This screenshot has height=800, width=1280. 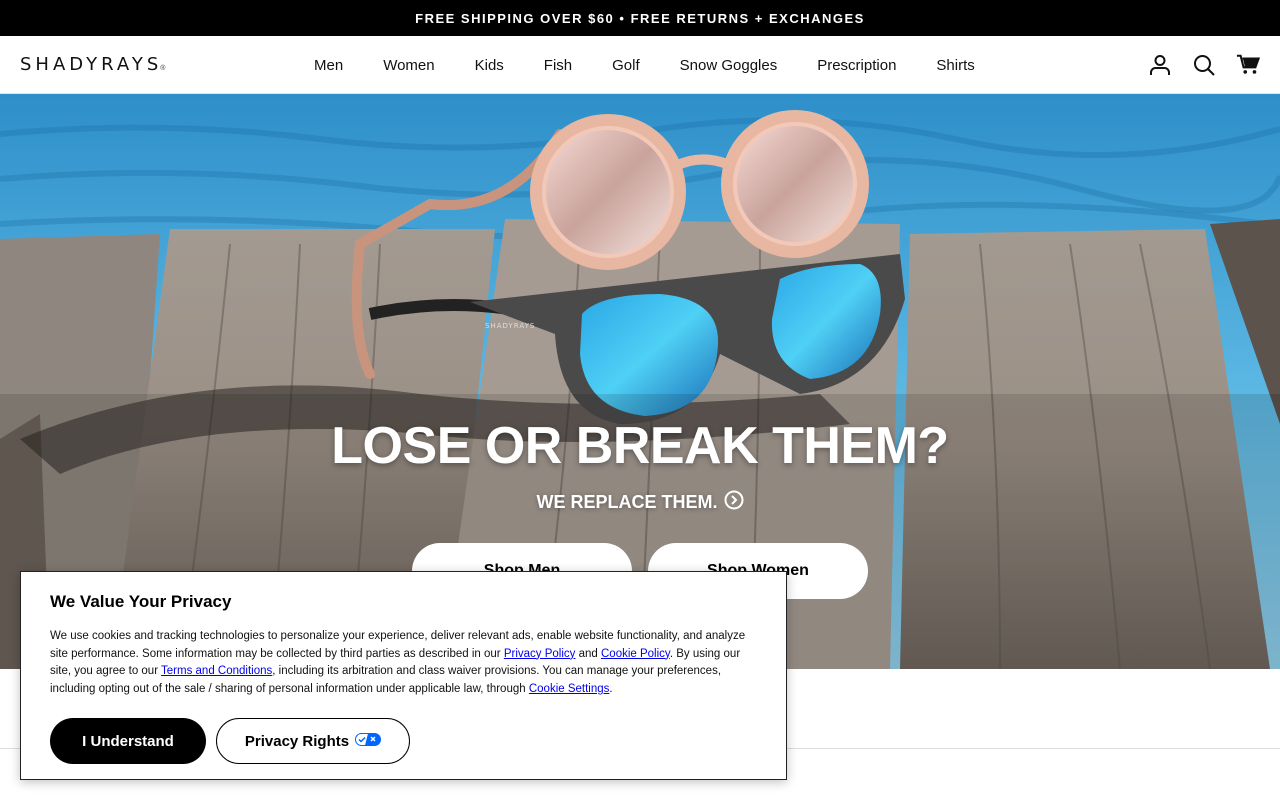 What do you see at coordinates (955, 65) in the screenshot?
I see `nav-item-shirts: Shirts` at bounding box center [955, 65].